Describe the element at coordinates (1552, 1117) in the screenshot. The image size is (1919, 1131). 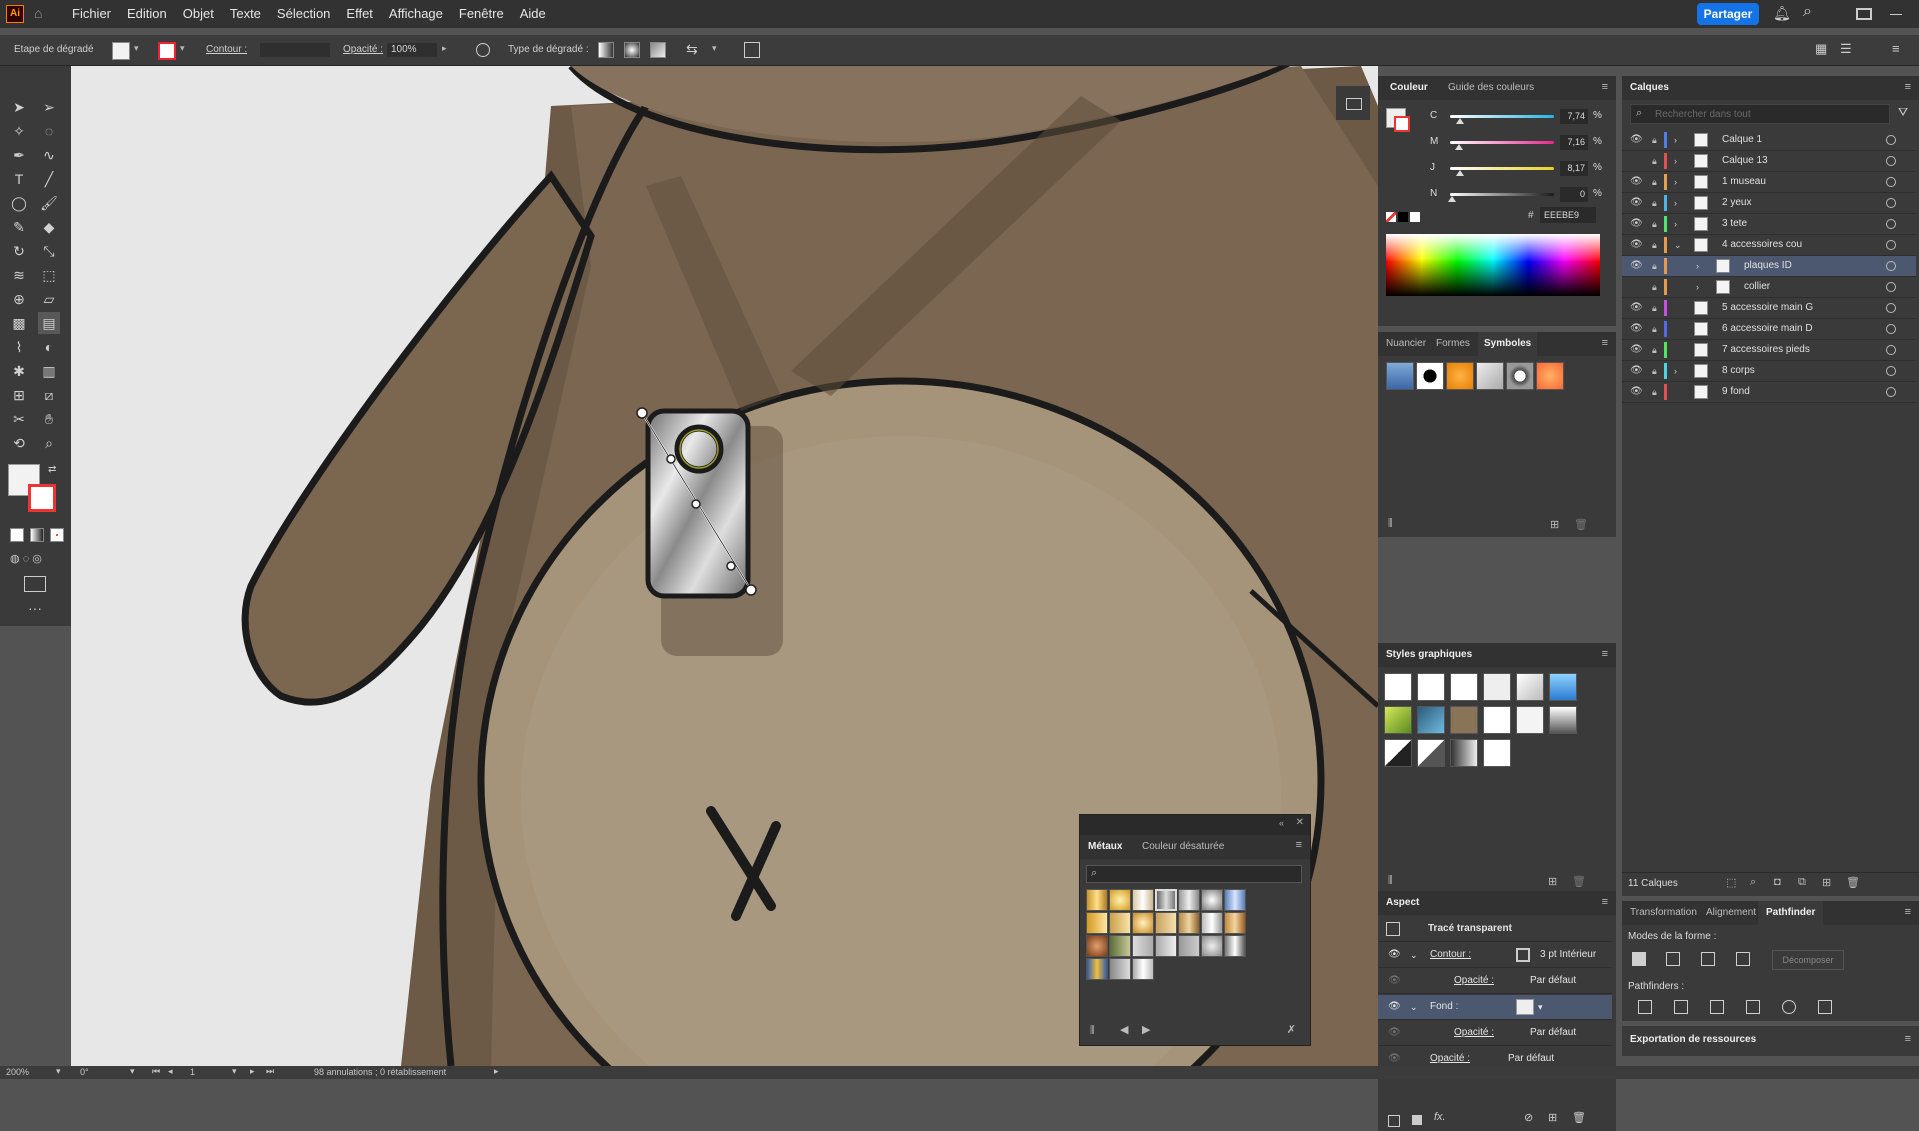
I see `duplicate-item-icon: ⊞` at that location.